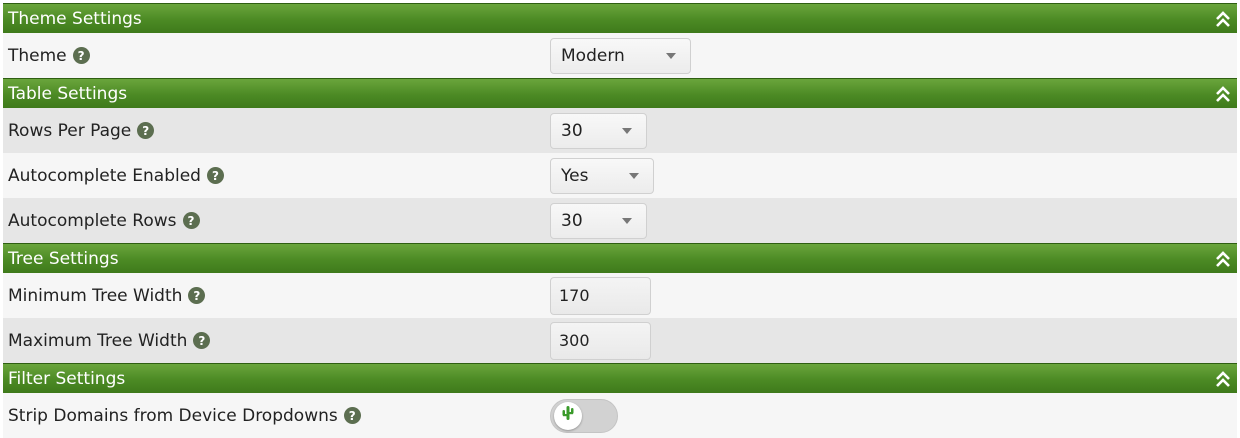 The width and height of the screenshot is (1240, 438). I want to click on rows-per-page-select: 30, so click(598, 130).